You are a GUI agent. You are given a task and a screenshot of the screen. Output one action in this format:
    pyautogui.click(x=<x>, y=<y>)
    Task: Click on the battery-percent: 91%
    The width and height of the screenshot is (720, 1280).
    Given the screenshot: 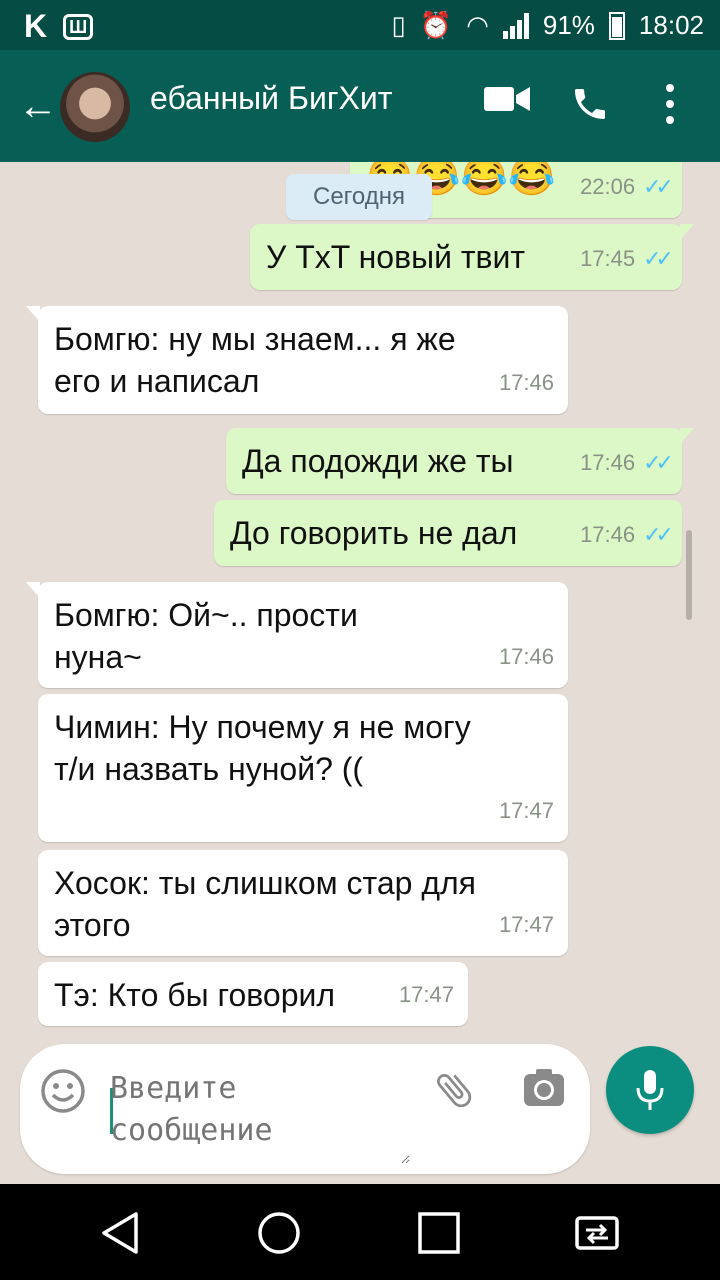 What is the action you would take?
    pyautogui.click(x=568, y=25)
    